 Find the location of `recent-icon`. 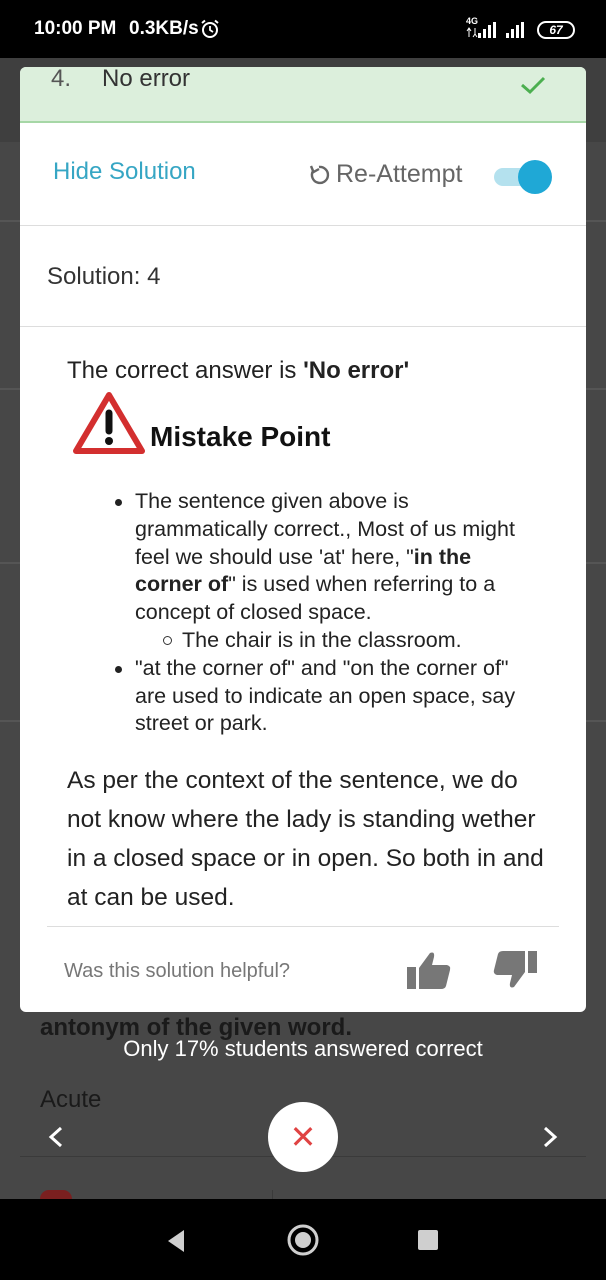

recent-icon is located at coordinates (428, 1240).